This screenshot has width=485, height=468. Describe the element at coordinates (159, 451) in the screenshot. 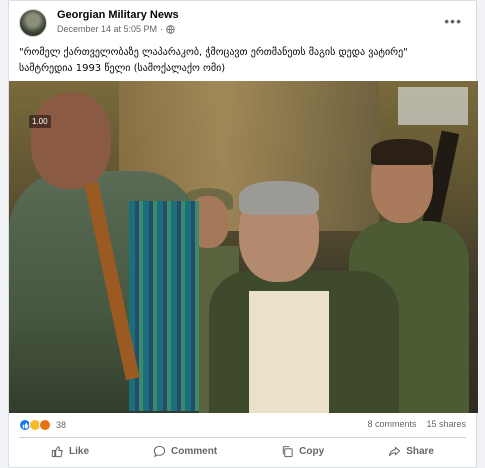

I see `speech-bubble-icon` at that location.